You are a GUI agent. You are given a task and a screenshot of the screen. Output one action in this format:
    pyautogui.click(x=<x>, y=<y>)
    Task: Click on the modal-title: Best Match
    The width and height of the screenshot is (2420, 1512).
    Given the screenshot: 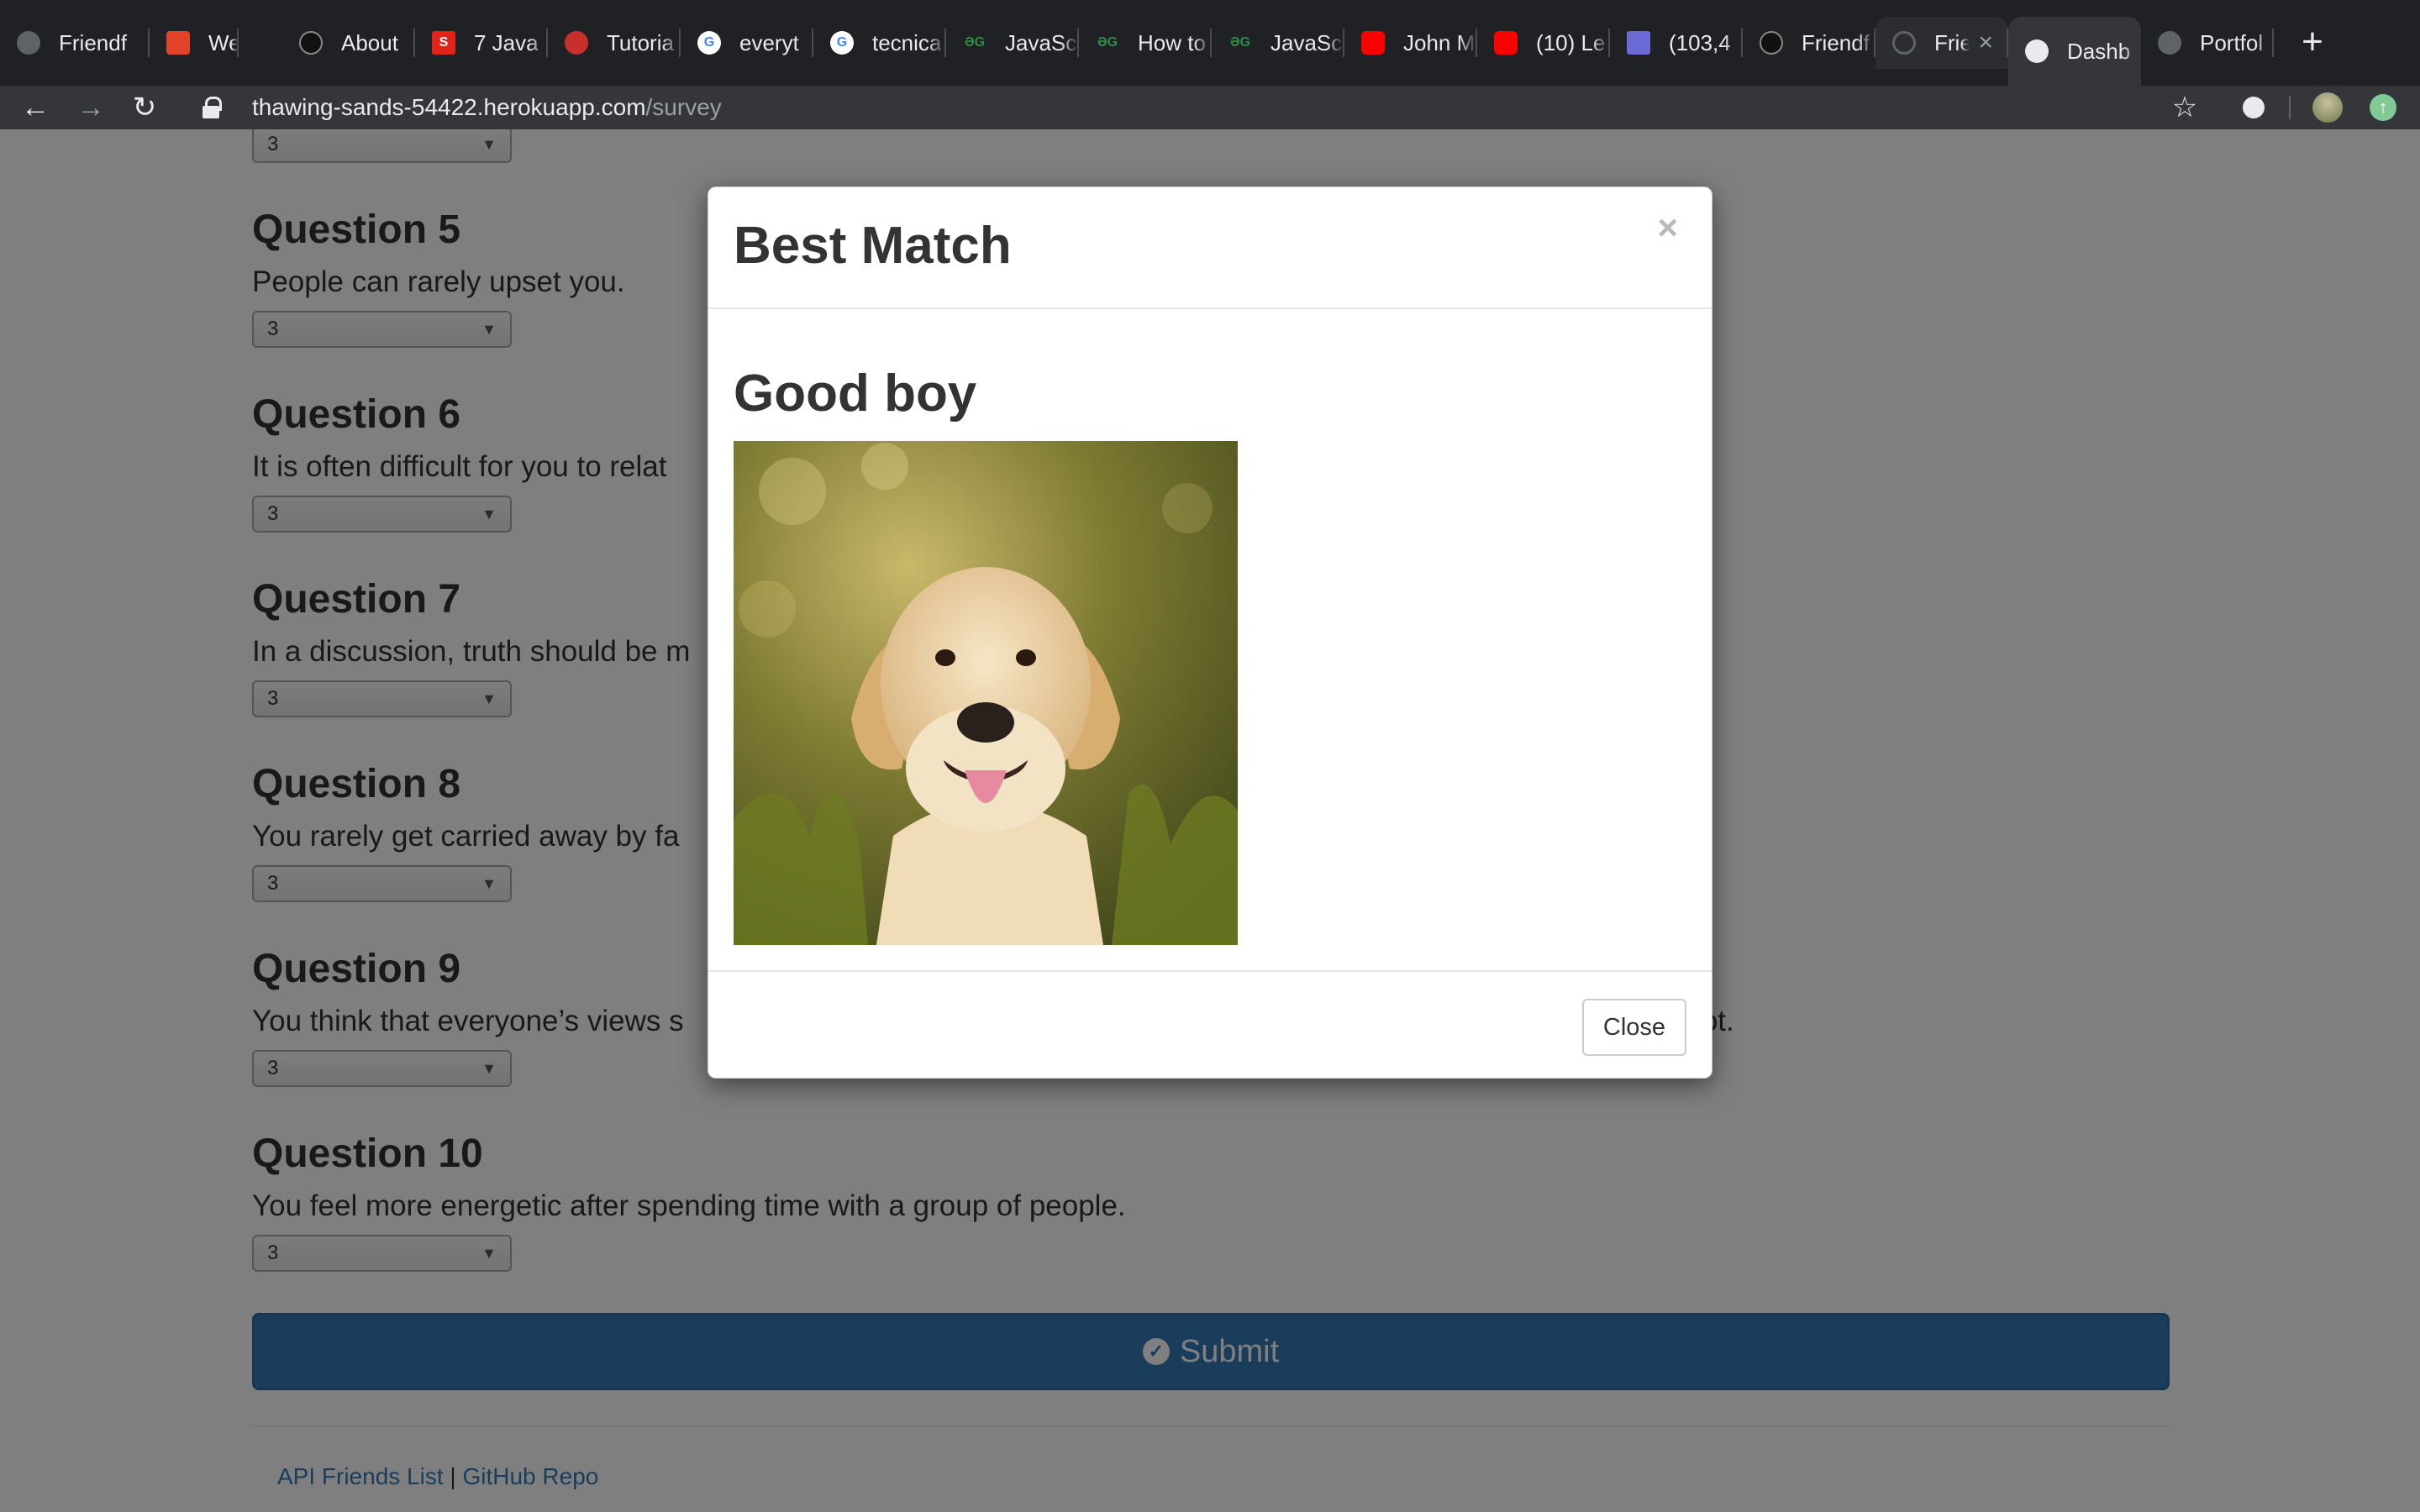 What is the action you would take?
    pyautogui.click(x=873, y=246)
    